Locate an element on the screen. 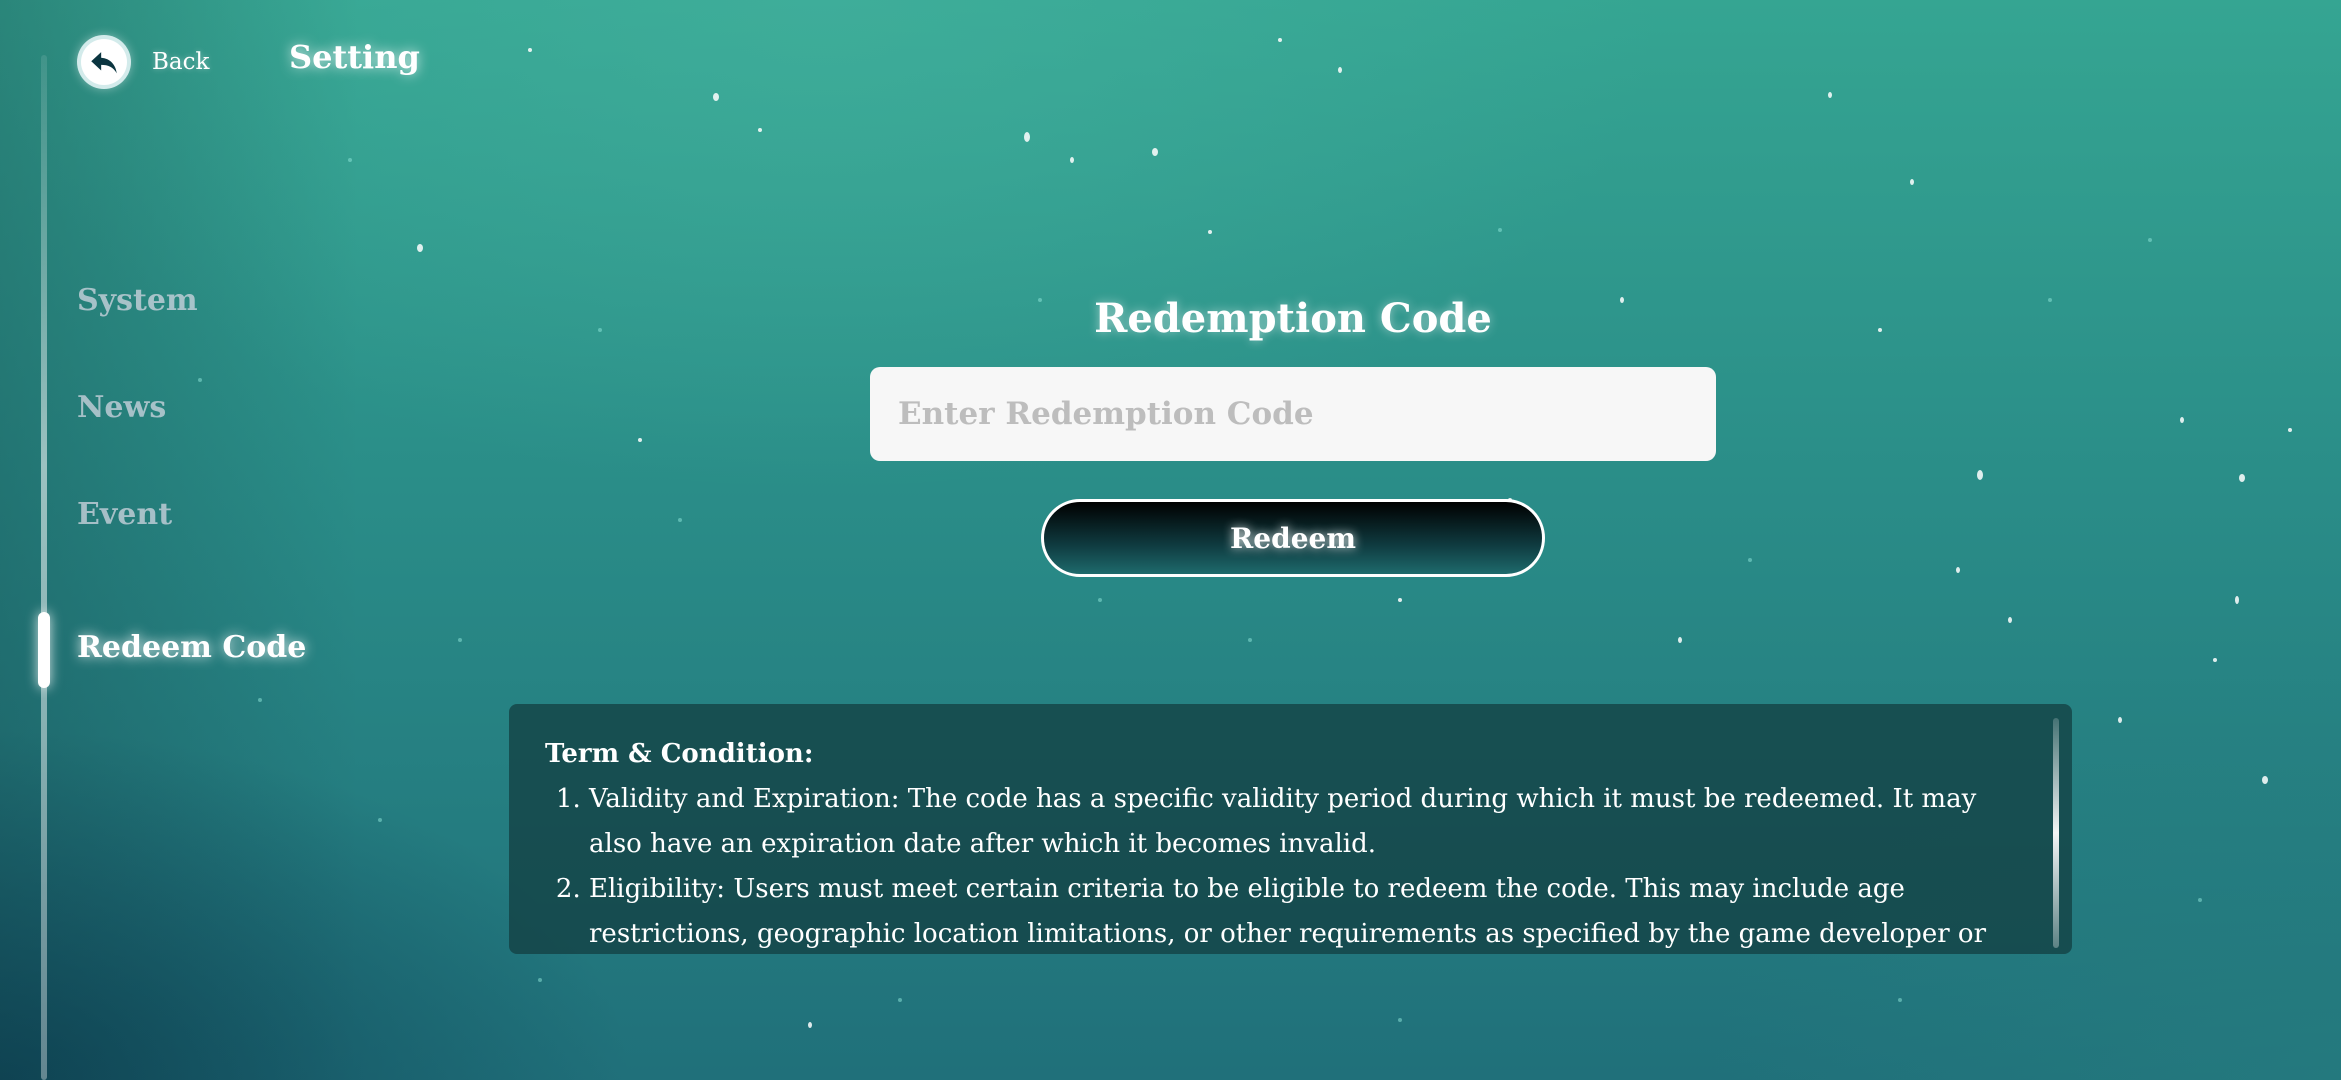  sidebar-rail is located at coordinates (44, 567).